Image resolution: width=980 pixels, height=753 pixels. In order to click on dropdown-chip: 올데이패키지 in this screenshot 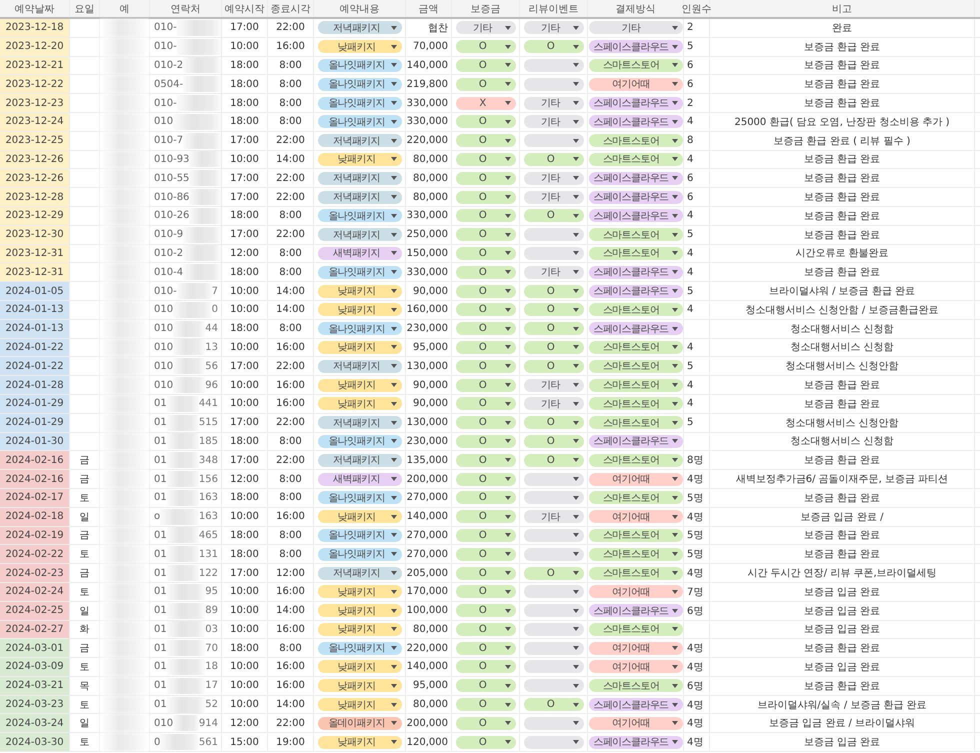, I will do `click(360, 723)`.